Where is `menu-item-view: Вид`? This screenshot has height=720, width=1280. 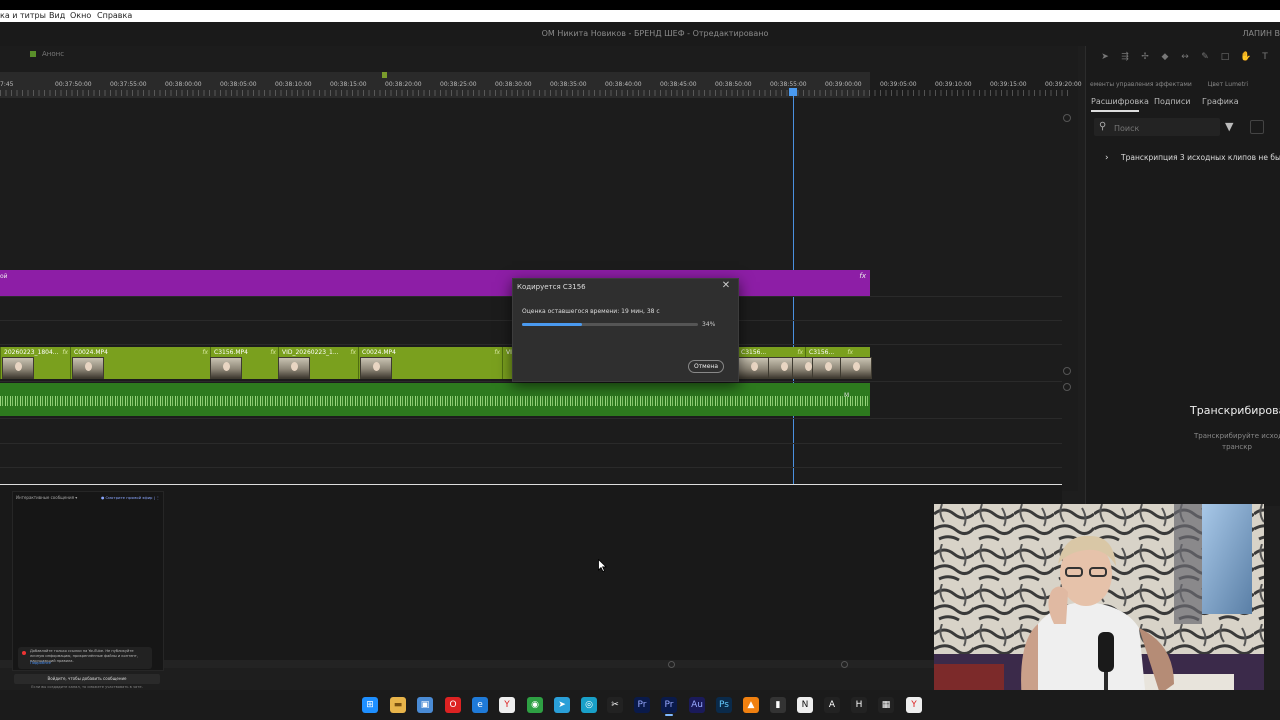 menu-item-view: Вид is located at coordinates (57, 15).